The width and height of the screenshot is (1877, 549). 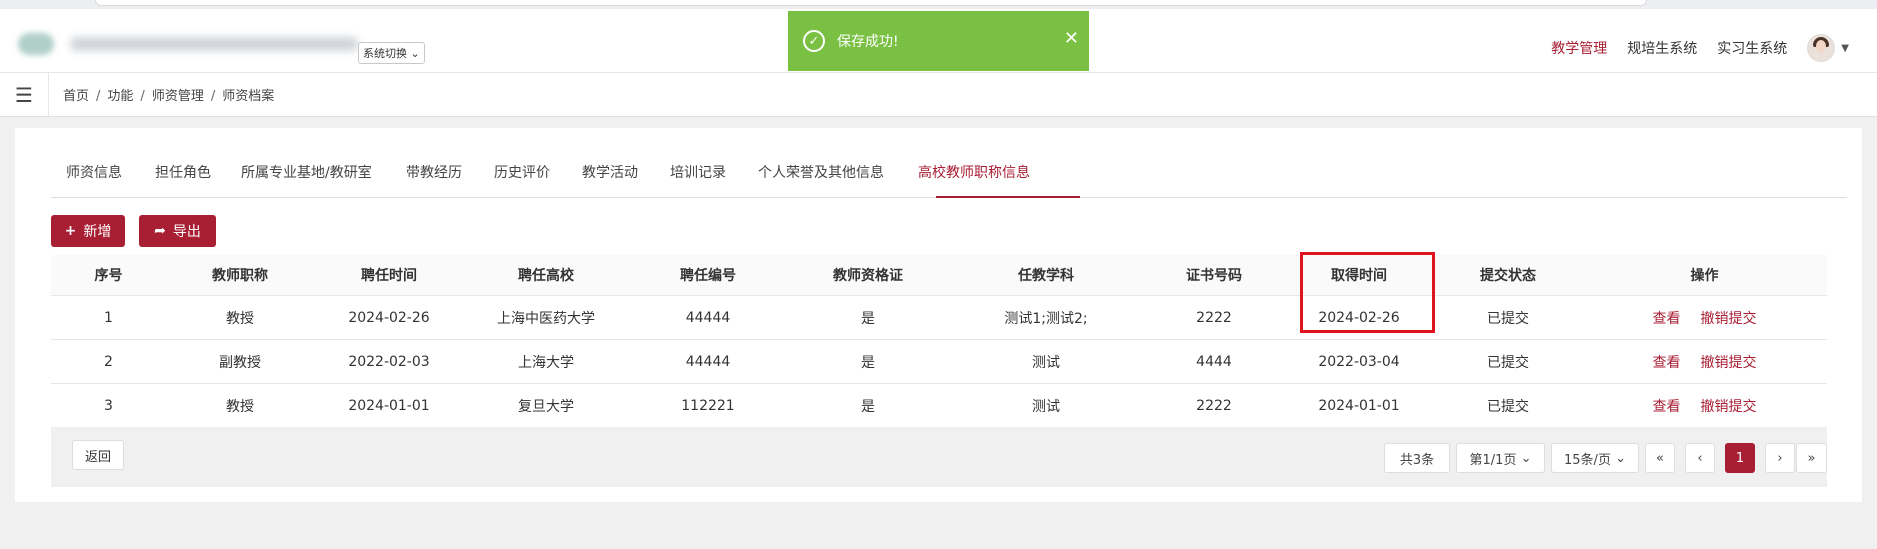 What do you see at coordinates (183, 172) in the screenshot?
I see `tab-roles: 担任角色` at bounding box center [183, 172].